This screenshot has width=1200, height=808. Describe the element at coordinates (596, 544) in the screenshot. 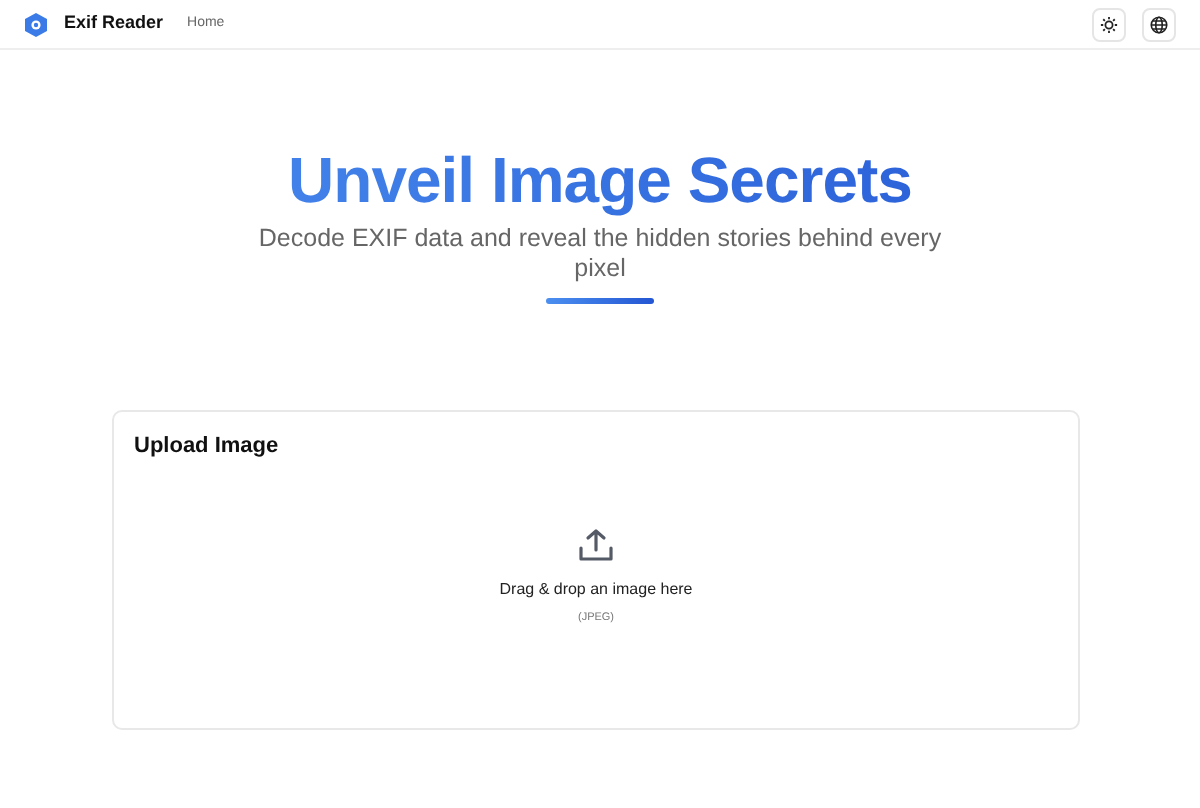

I see `upload-icon` at that location.